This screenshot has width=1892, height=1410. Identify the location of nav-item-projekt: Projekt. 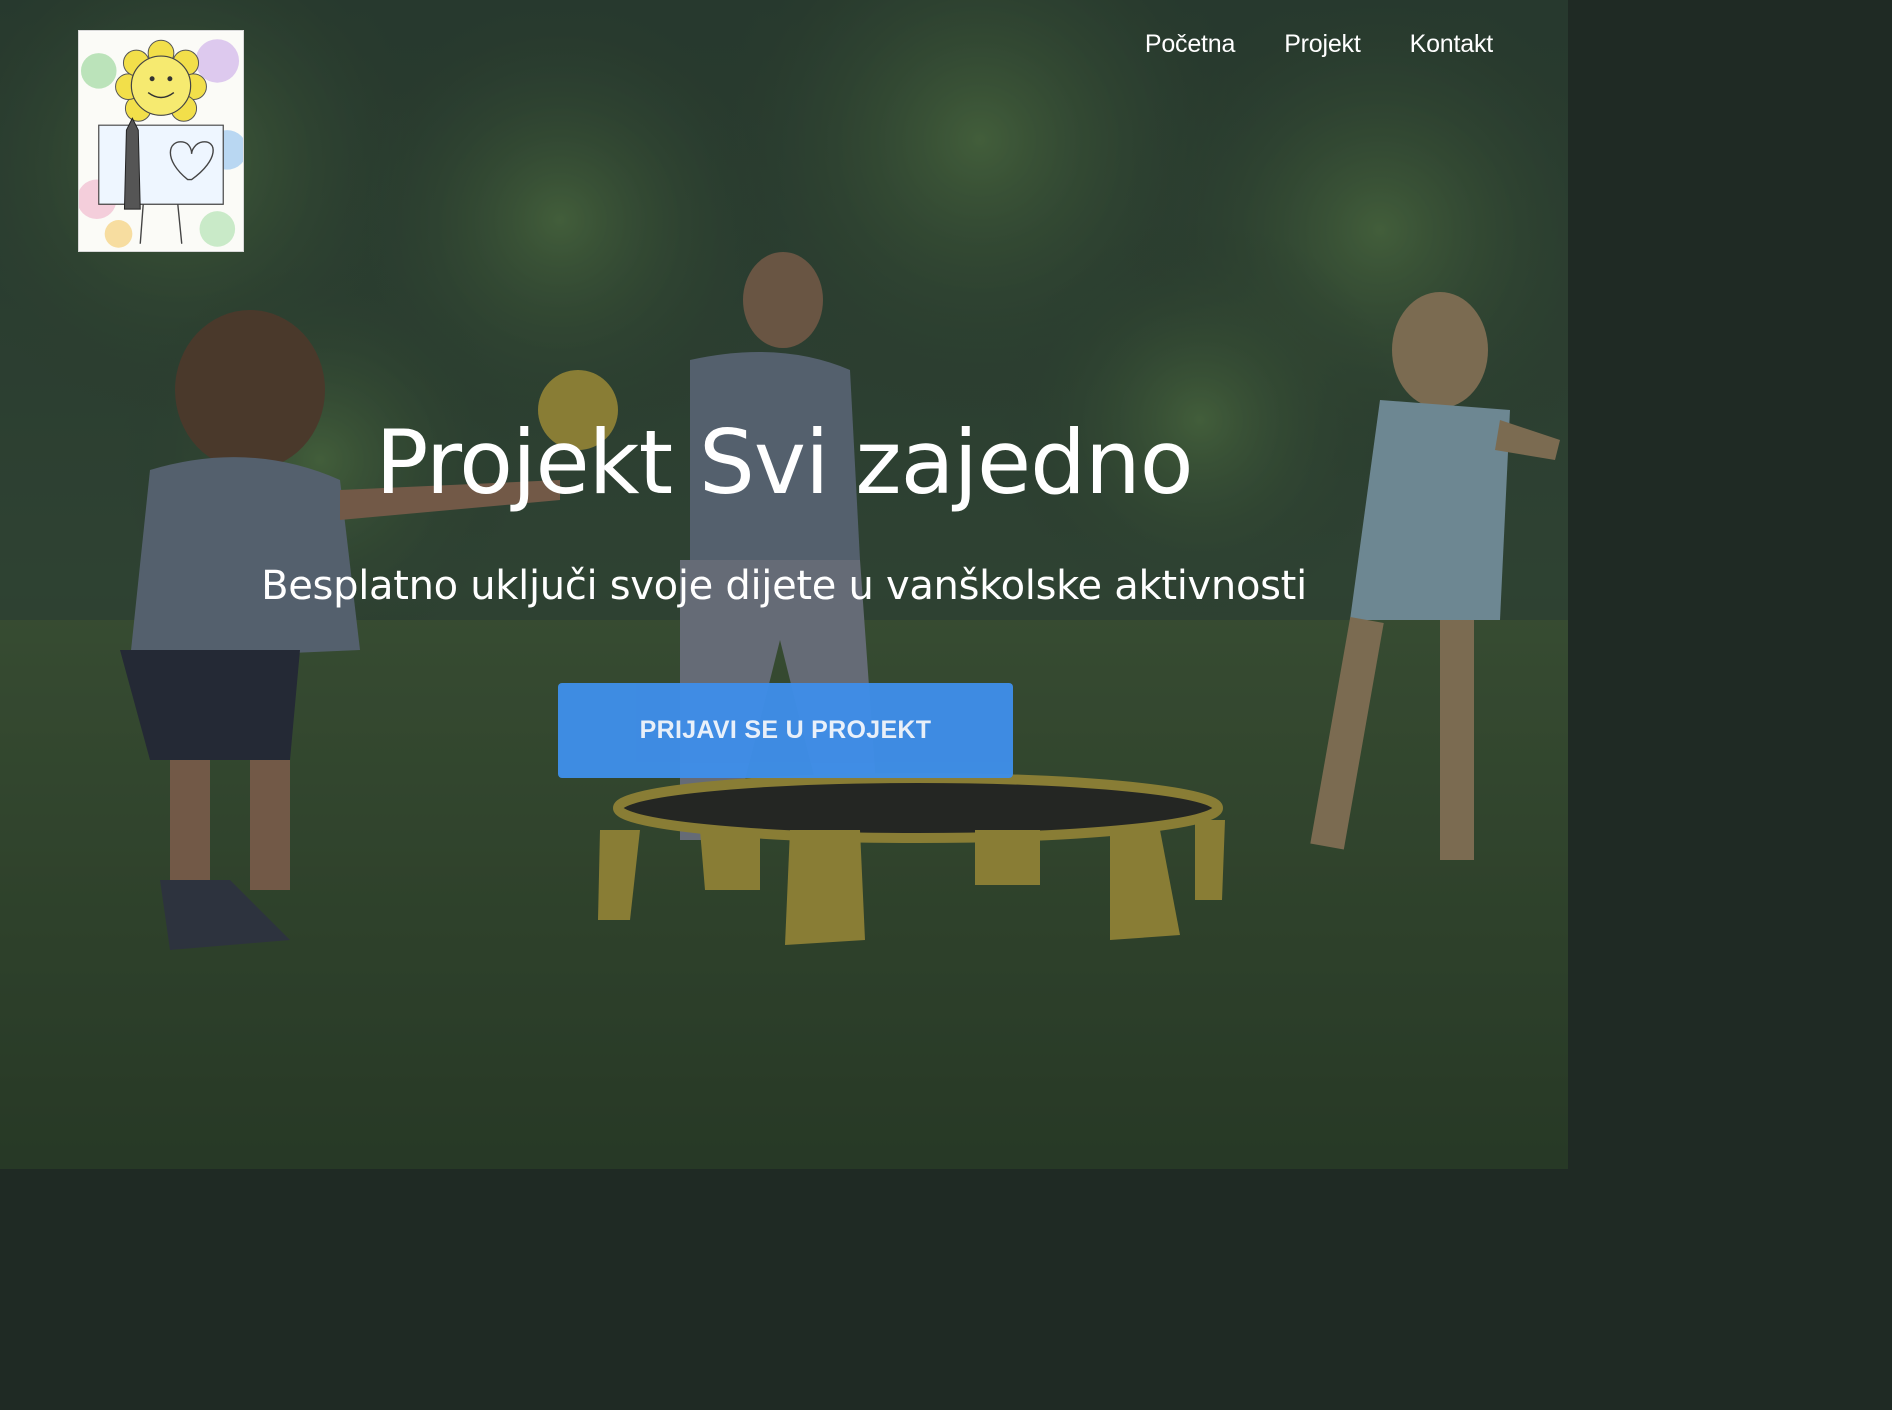
(1322, 44).